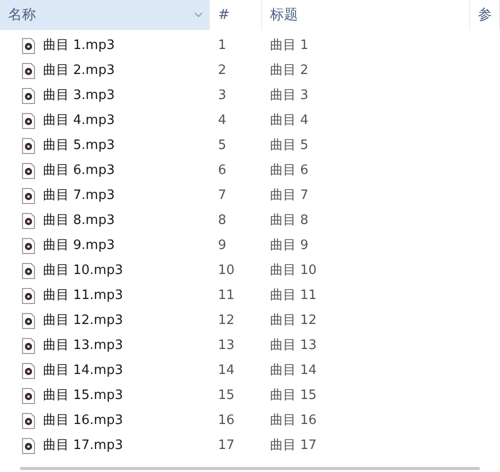 The image size is (500, 472). I want to click on track-title: 曲目 13, so click(293, 345).